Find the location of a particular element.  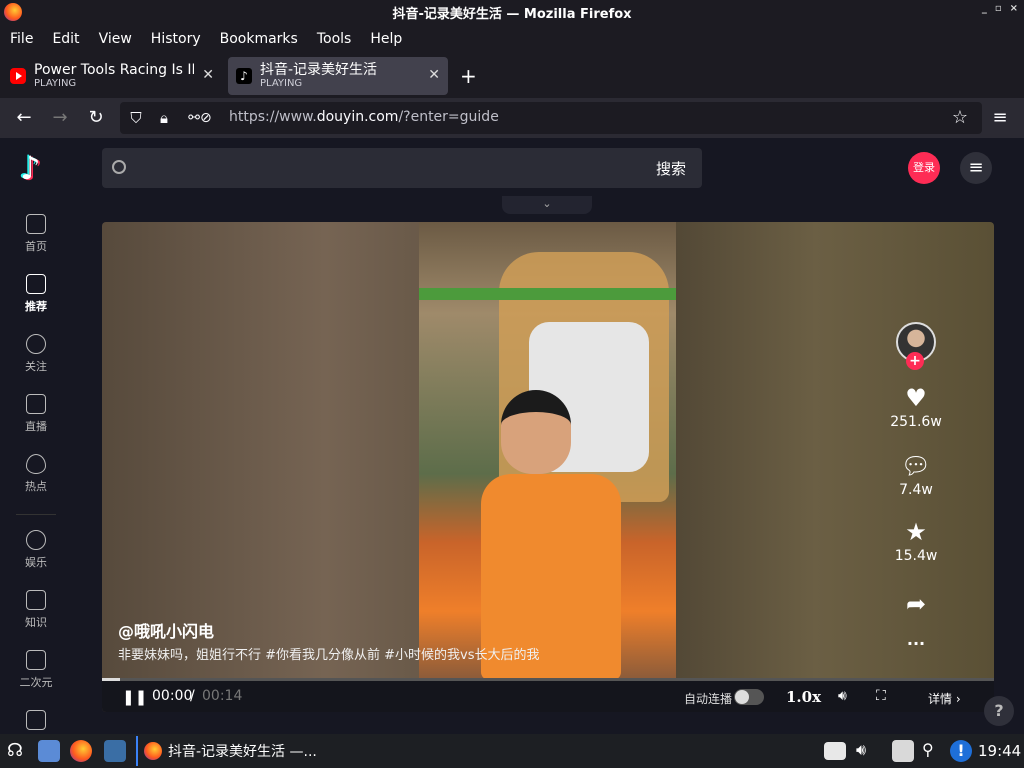

like-button: ♥ 251.6w is located at coordinates (916, 407).